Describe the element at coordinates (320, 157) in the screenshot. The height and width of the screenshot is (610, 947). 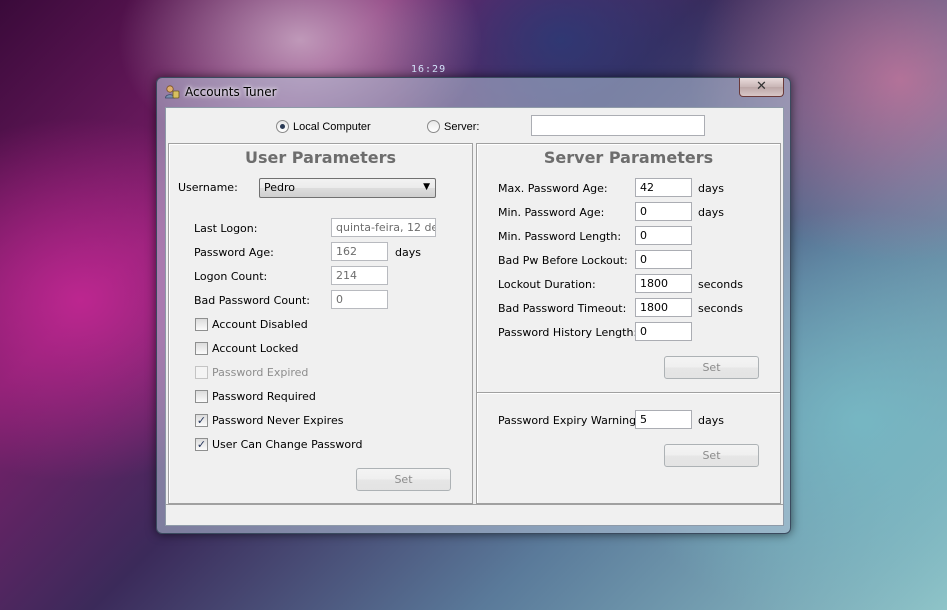
I see `user-parameters-heading: User Parameters` at that location.